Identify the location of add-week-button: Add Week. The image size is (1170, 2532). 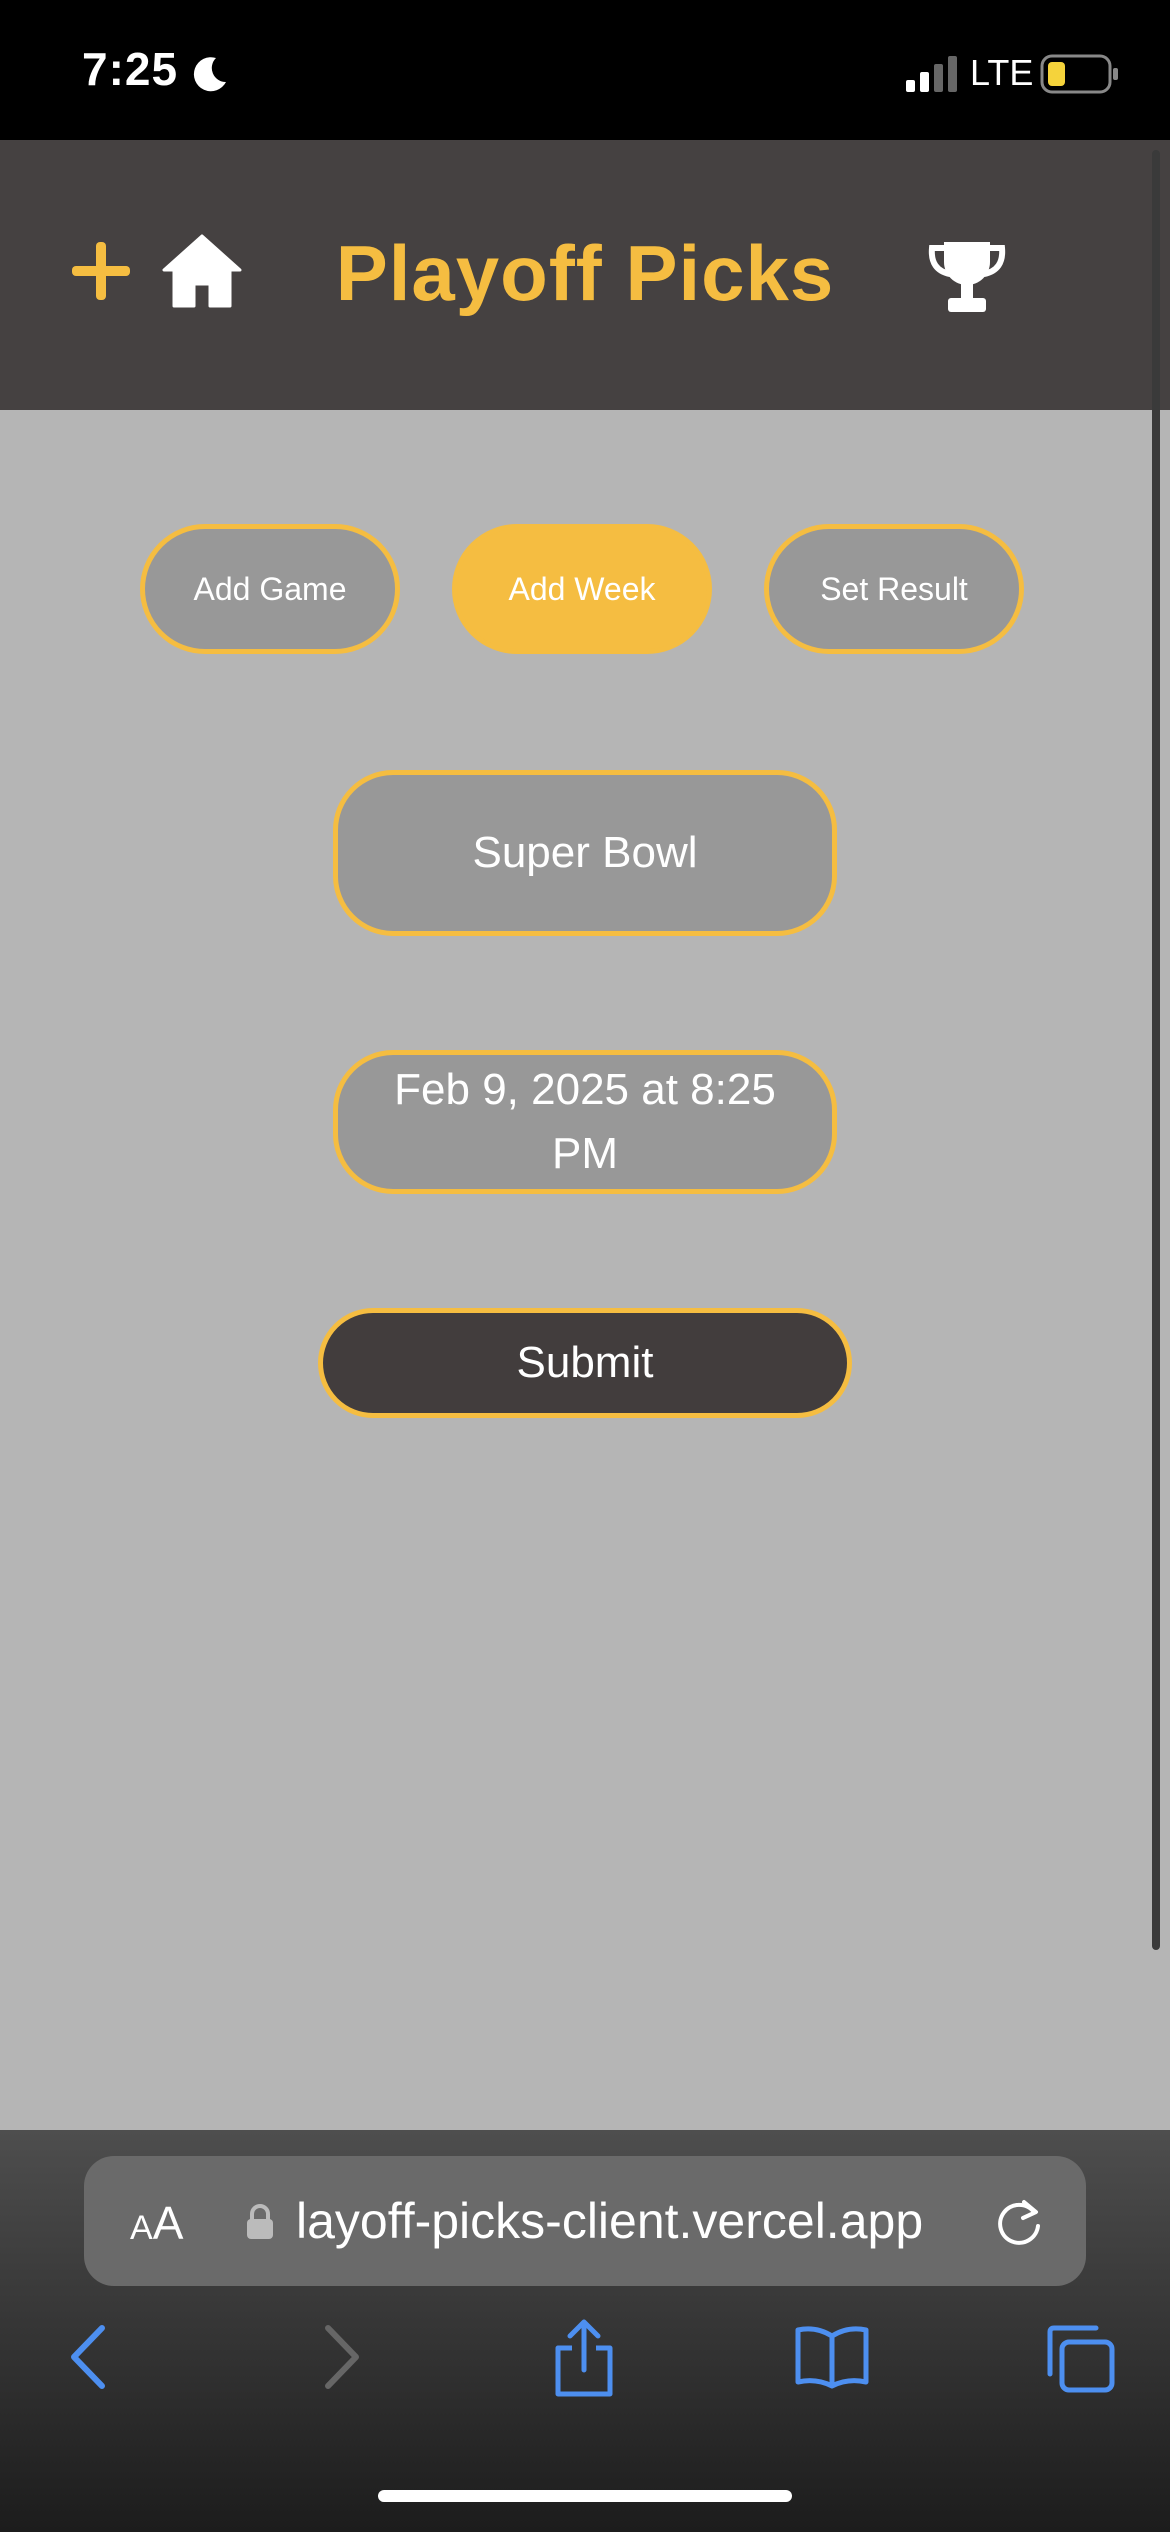
(582, 589).